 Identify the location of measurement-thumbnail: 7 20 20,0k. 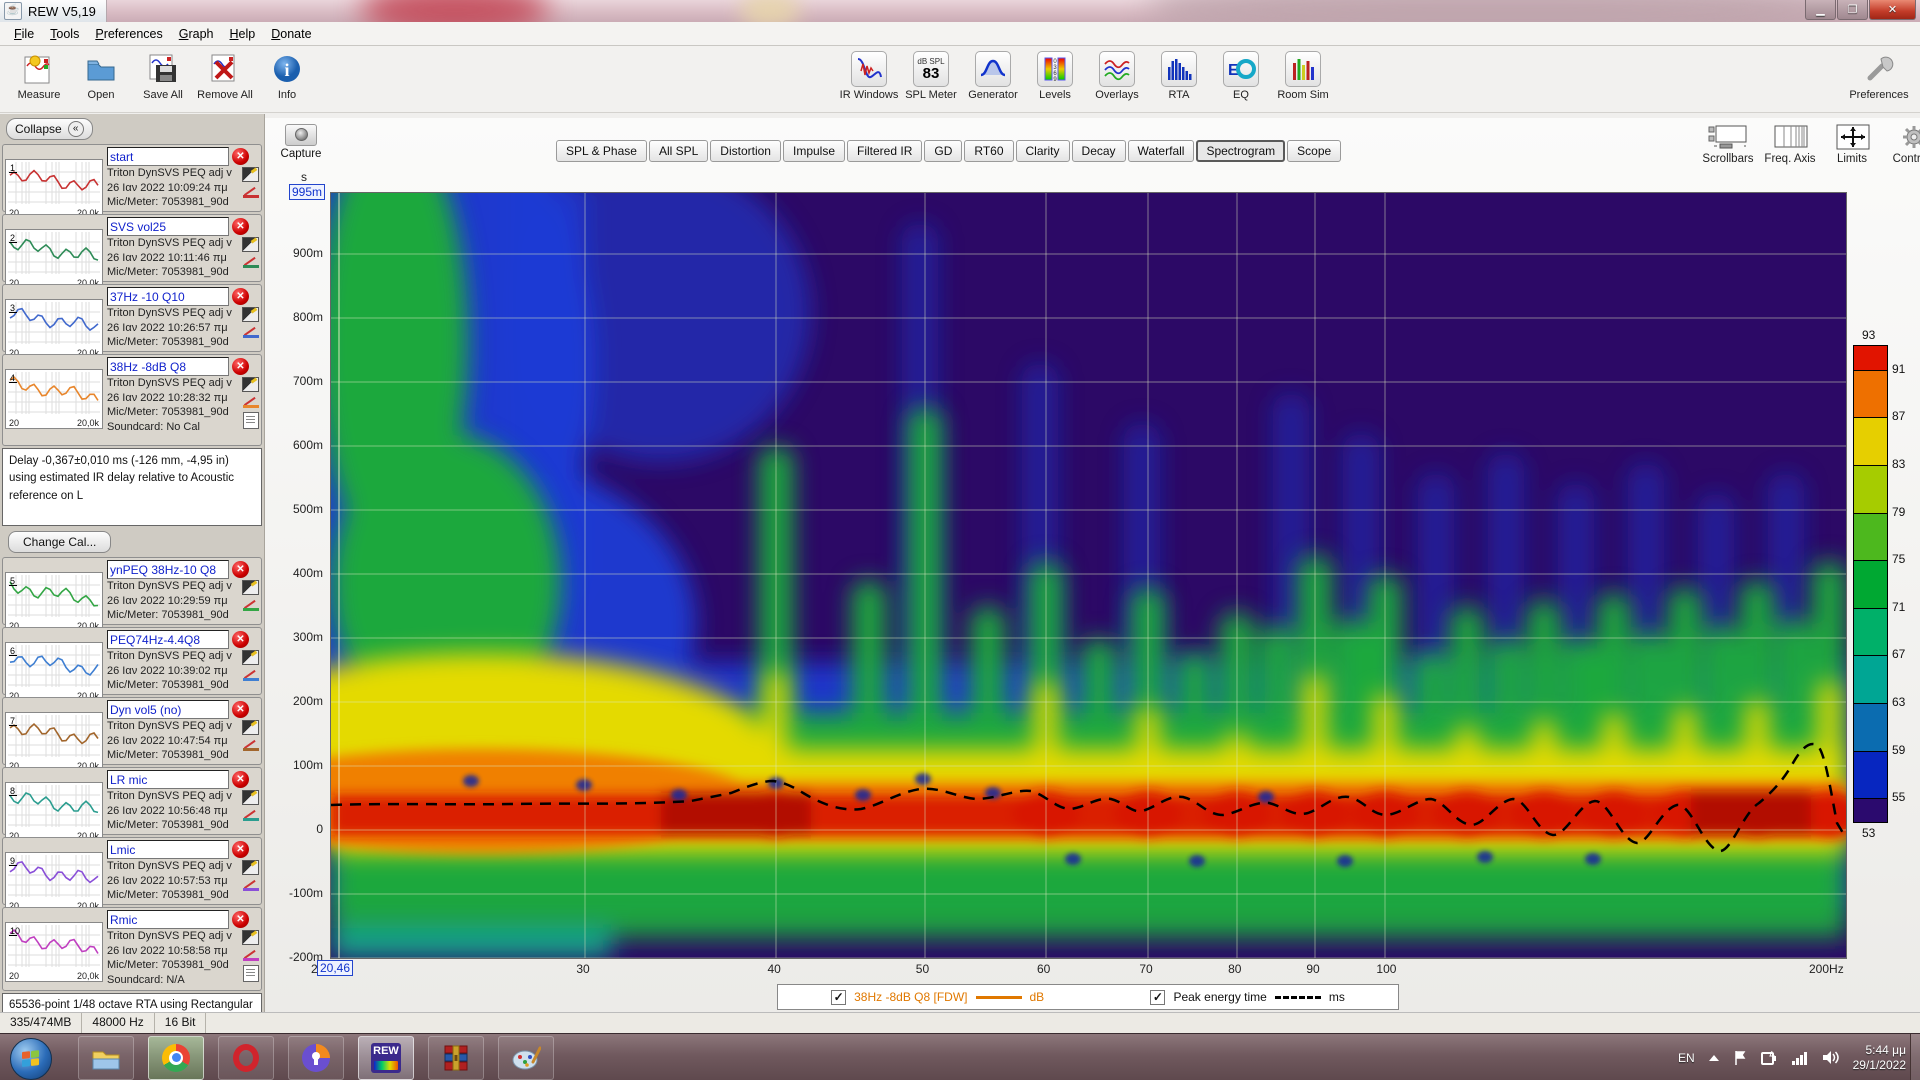
(54, 736).